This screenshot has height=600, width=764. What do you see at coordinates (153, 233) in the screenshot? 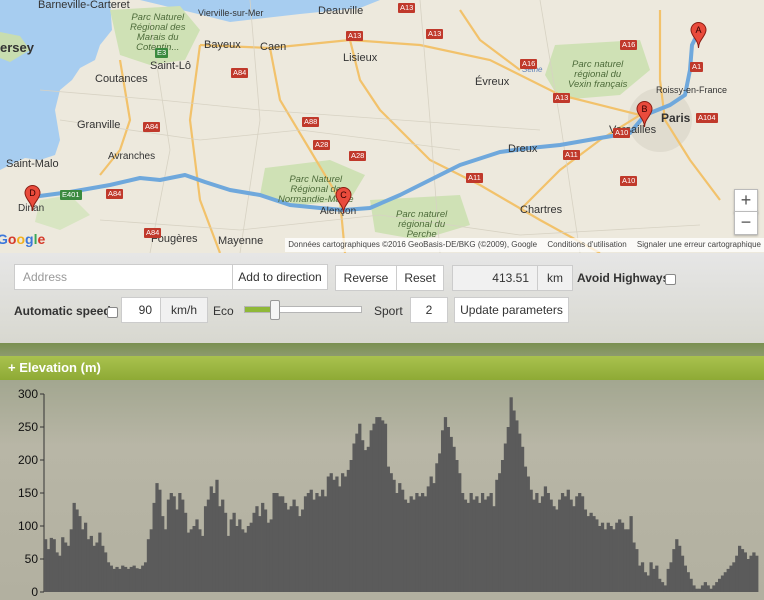
I see `road-shield: A84` at bounding box center [153, 233].